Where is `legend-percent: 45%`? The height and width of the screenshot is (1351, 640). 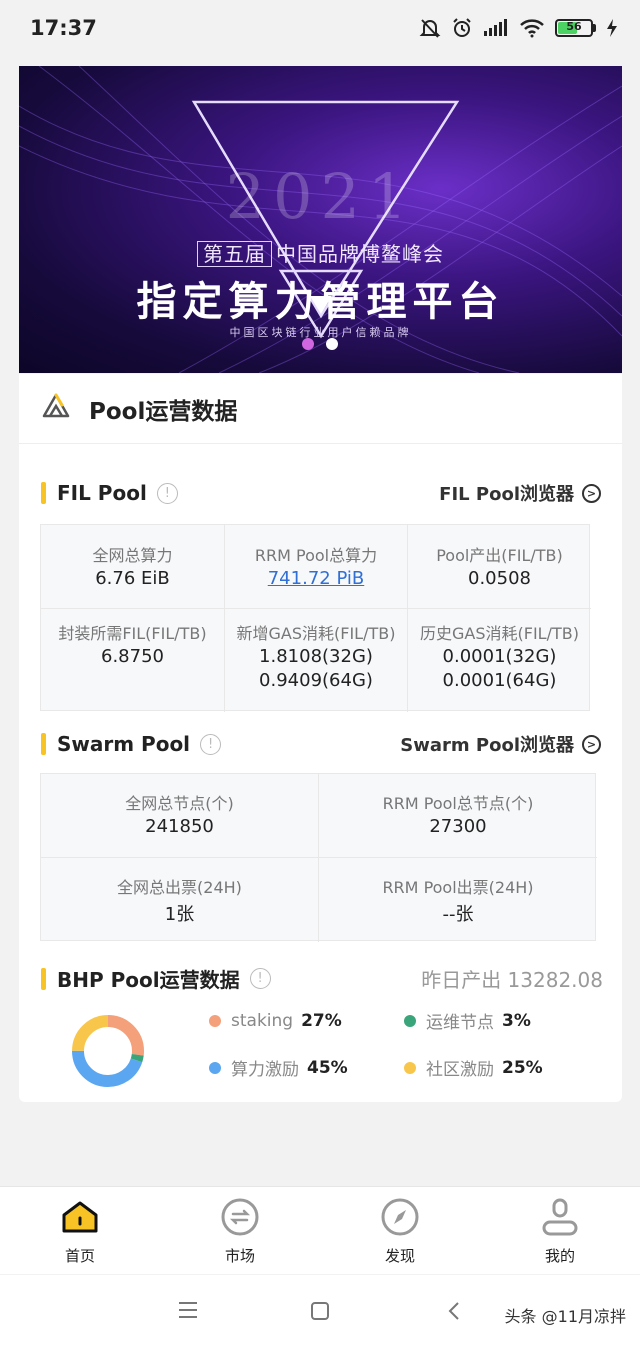 legend-percent: 45% is located at coordinates (327, 1067).